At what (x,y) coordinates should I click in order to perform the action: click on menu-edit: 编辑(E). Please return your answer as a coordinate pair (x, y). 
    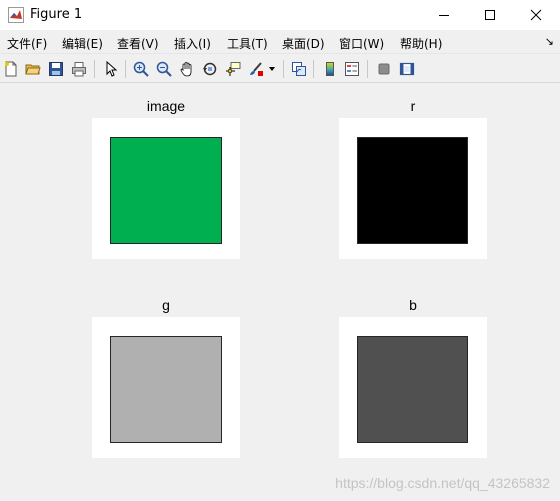
    Looking at the image, I should click on (82, 43).